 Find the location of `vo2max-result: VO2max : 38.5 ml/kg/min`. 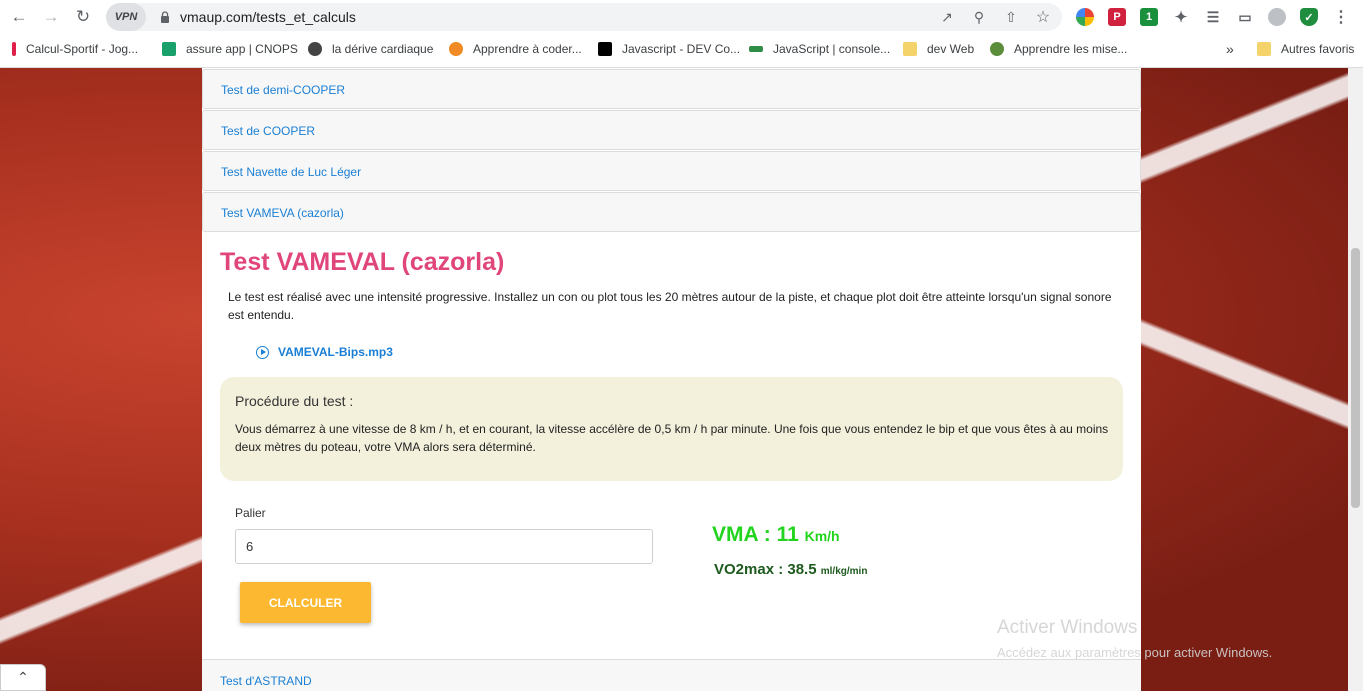

vo2max-result: VO2max : 38.5 ml/kg/min is located at coordinates (791, 569).